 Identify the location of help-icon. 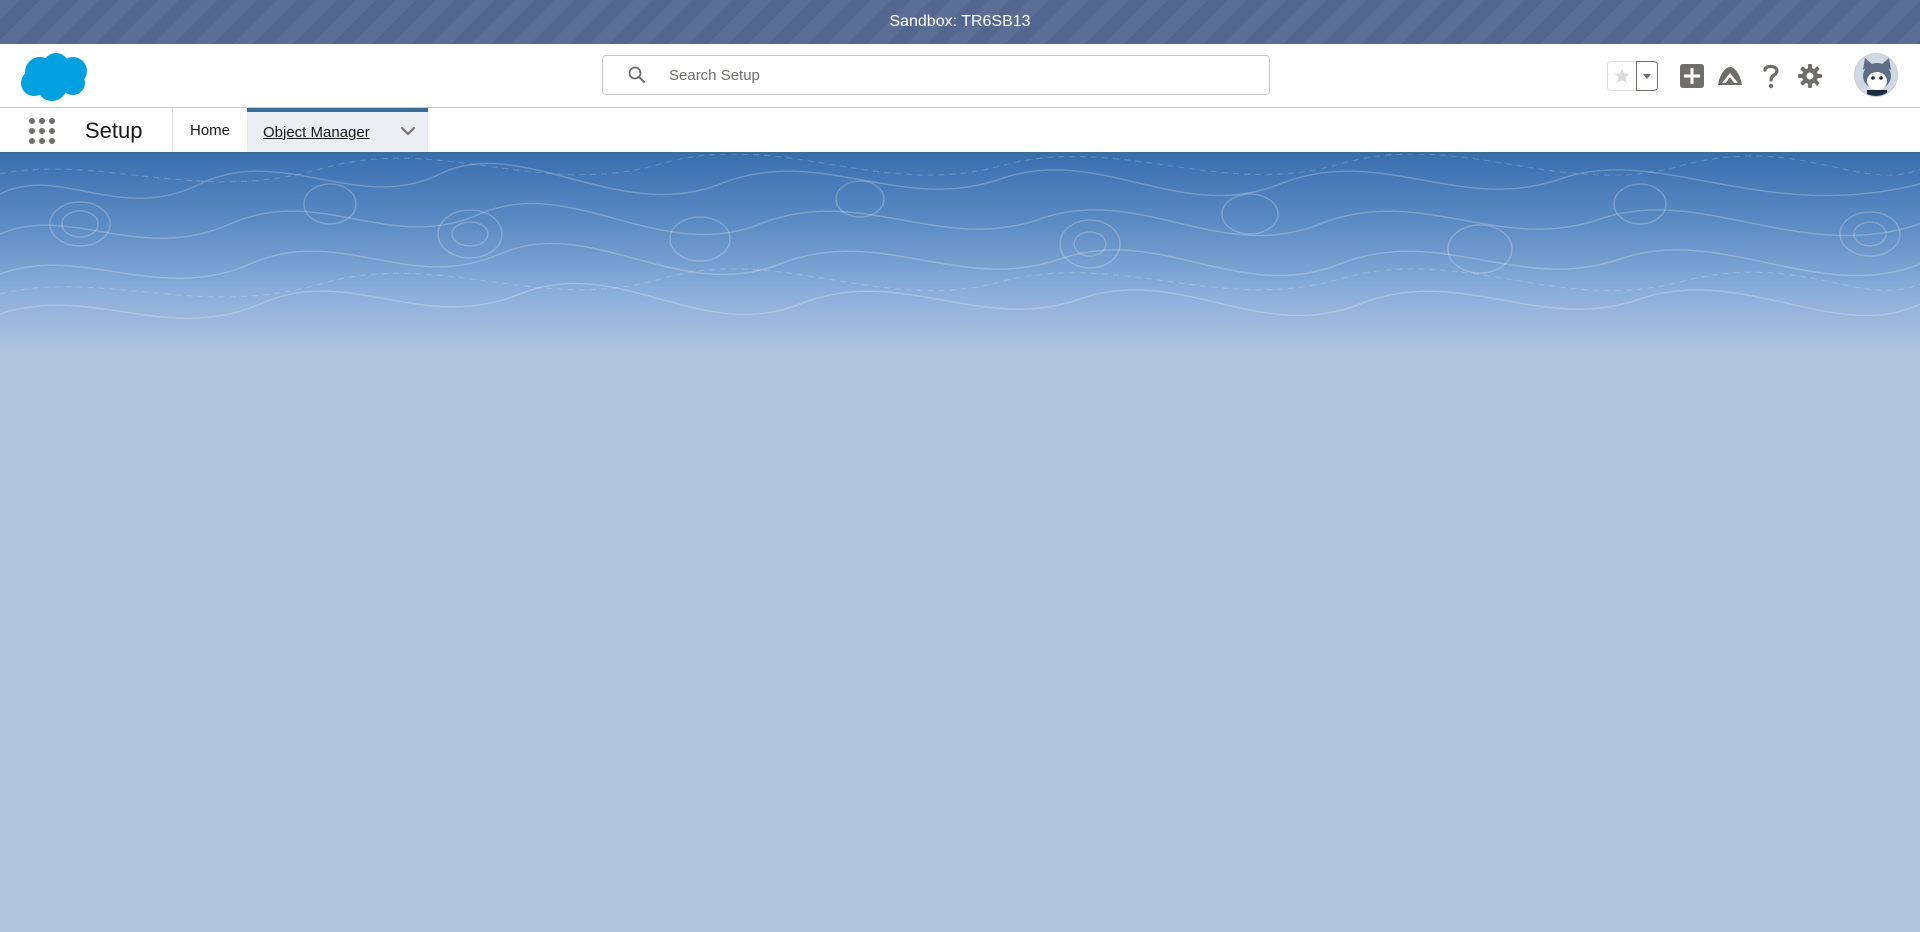
(1771, 76).